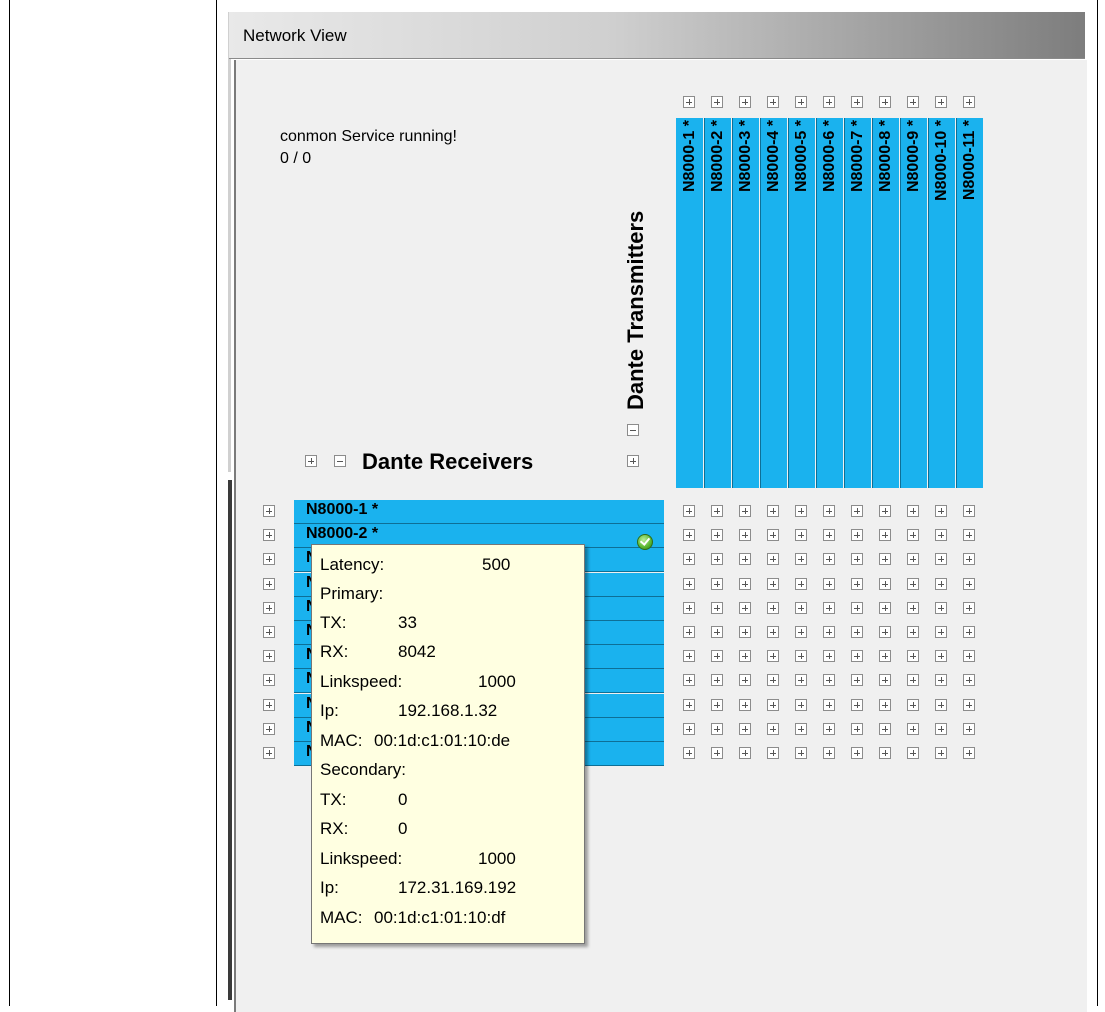 Image resolution: width=1105 pixels, height=1012 pixels. What do you see at coordinates (885, 303) in the screenshot?
I see `transmitter-column: N8000-8 *` at bounding box center [885, 303].